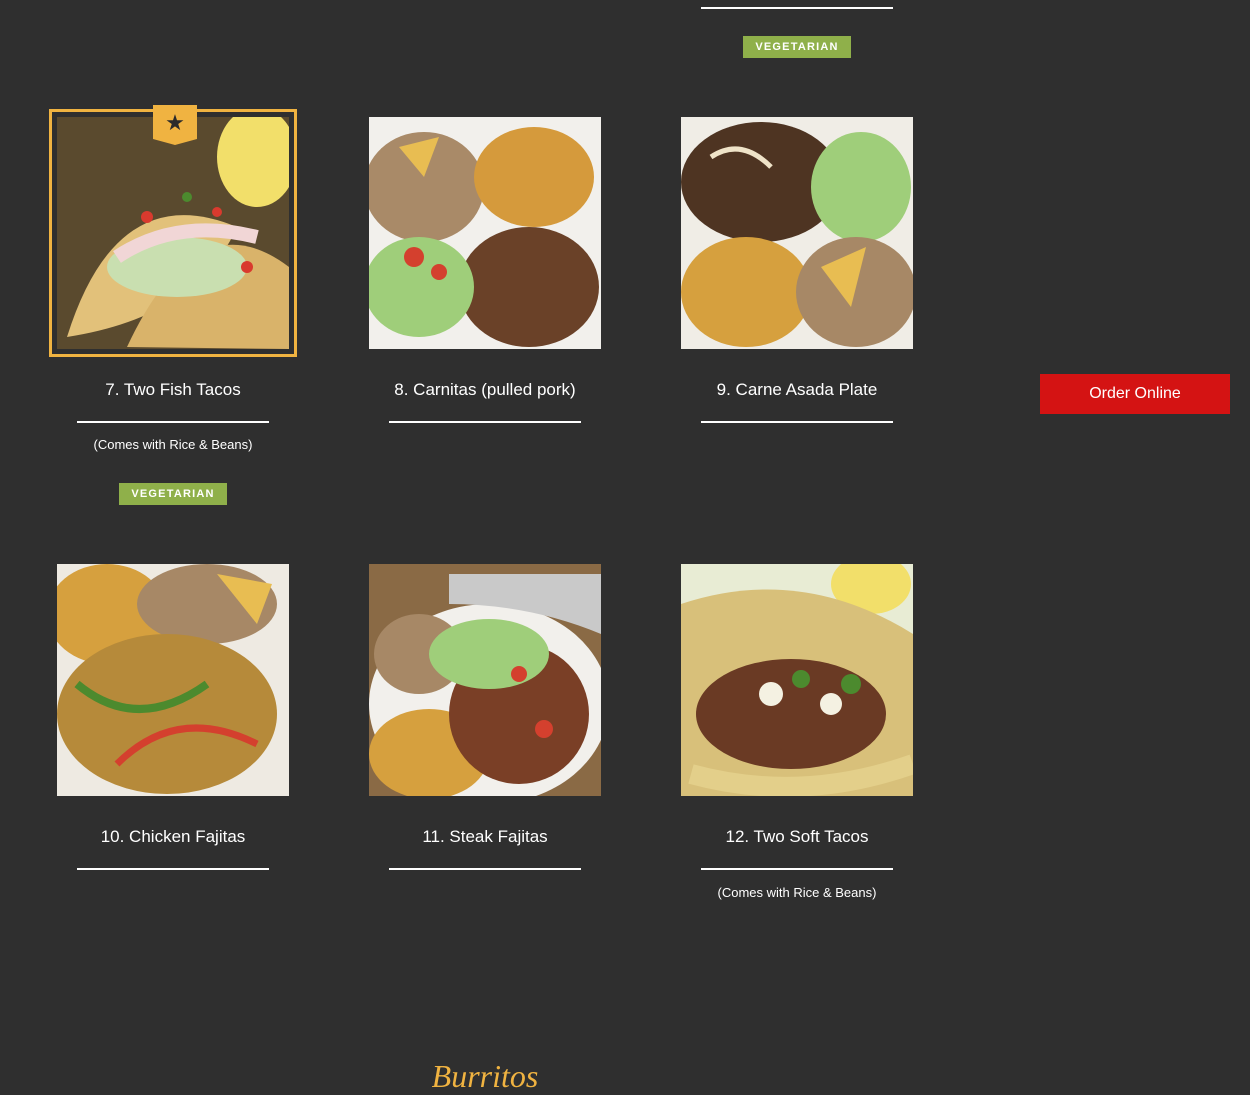 This screenshot has height=1095, width=1250. Describe the element at coordinates (173, 680) in the screenshot. I see `chicken-fajitas-image` at that location.